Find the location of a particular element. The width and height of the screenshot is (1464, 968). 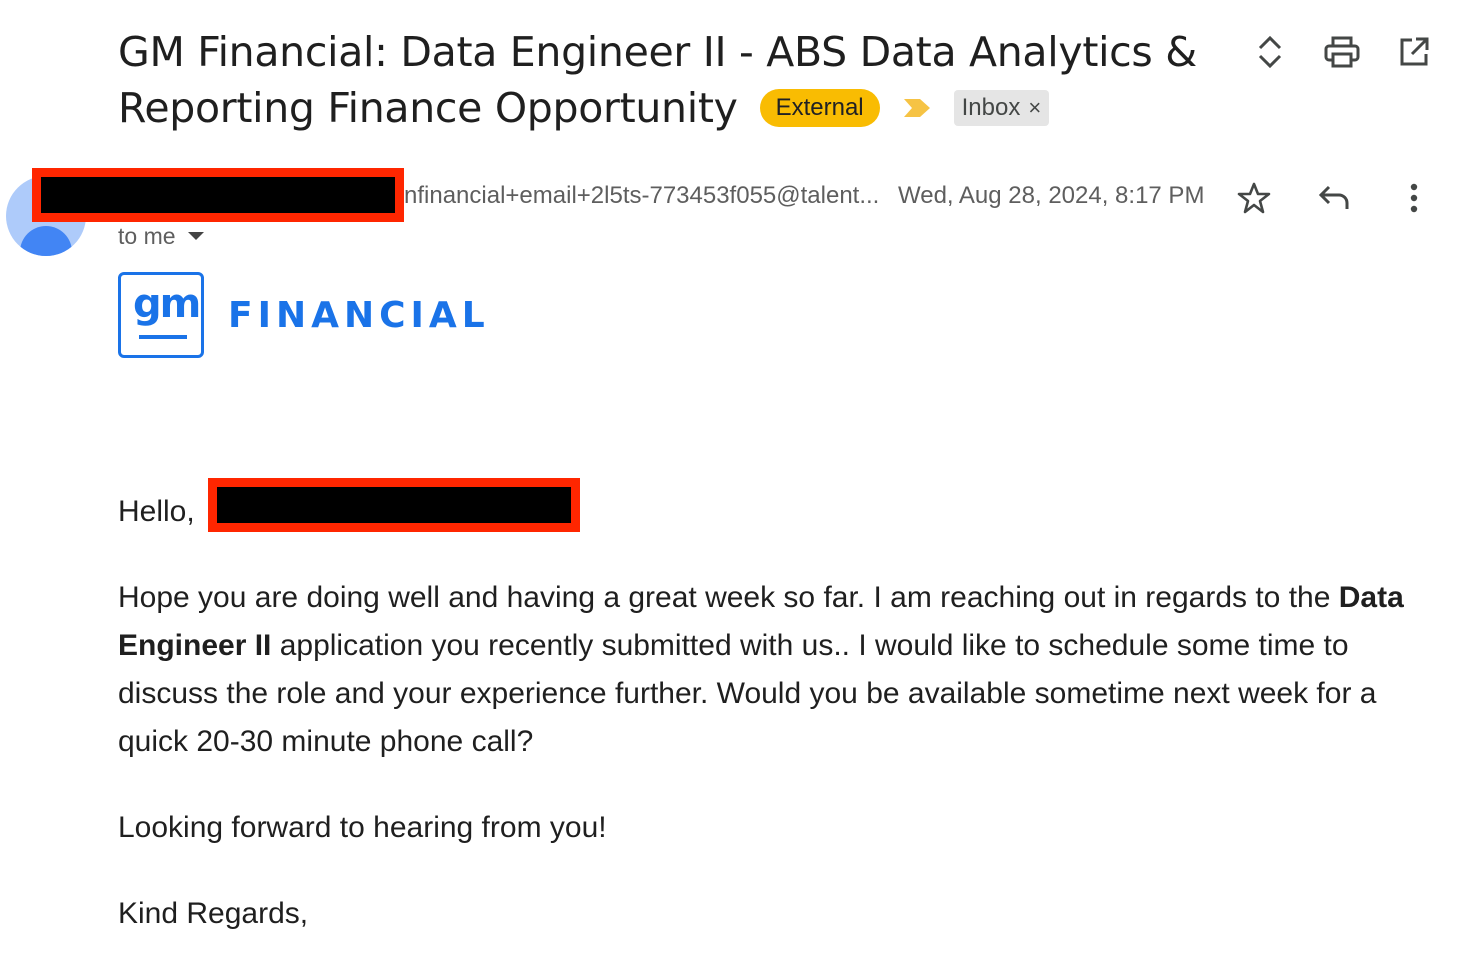

closing: Kind Regards, is located at coordinates (213, 913).